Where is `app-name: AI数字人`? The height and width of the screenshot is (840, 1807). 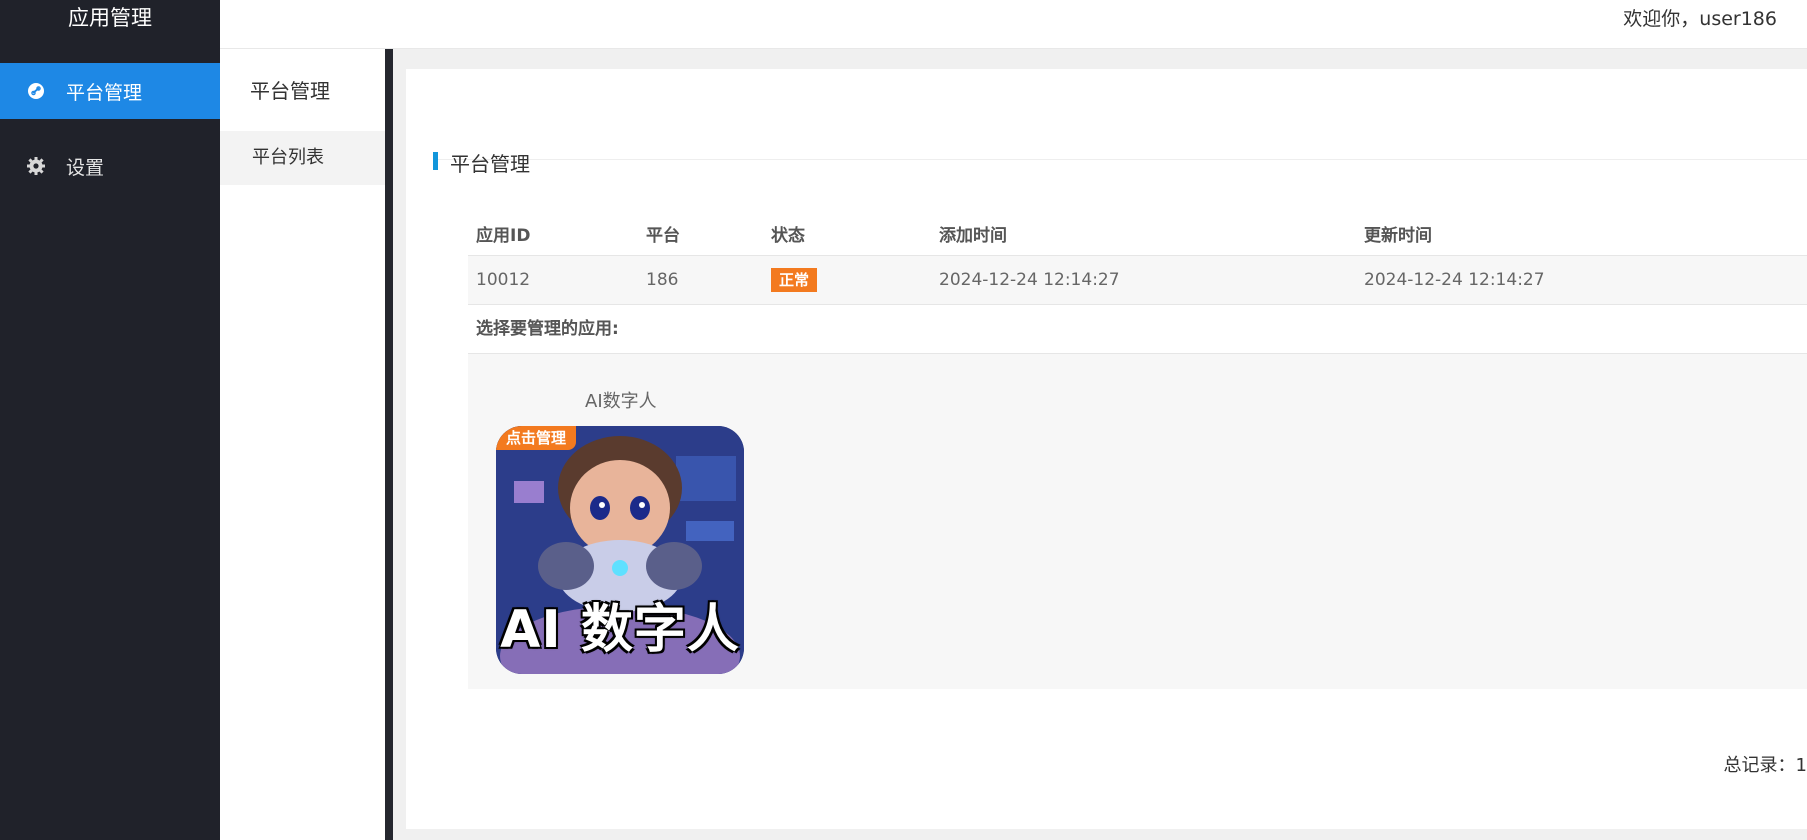 app-name: AI数字人 is located at coordinates (621, 401).